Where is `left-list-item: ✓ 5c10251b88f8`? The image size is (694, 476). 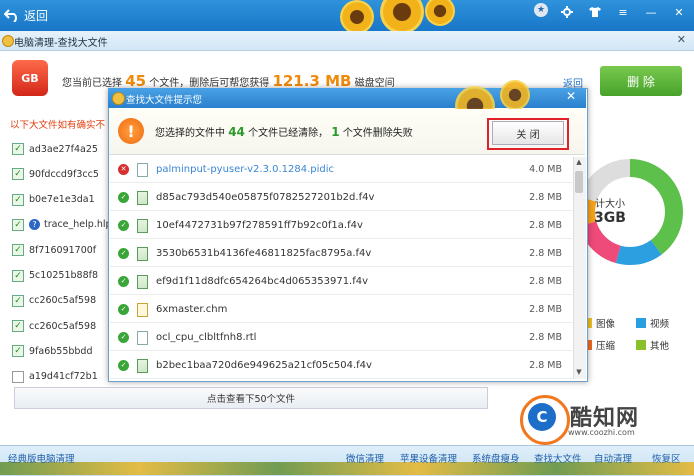 left-list-item: ✓ 5c10251b88f8 is located at coordinates (55, 276).